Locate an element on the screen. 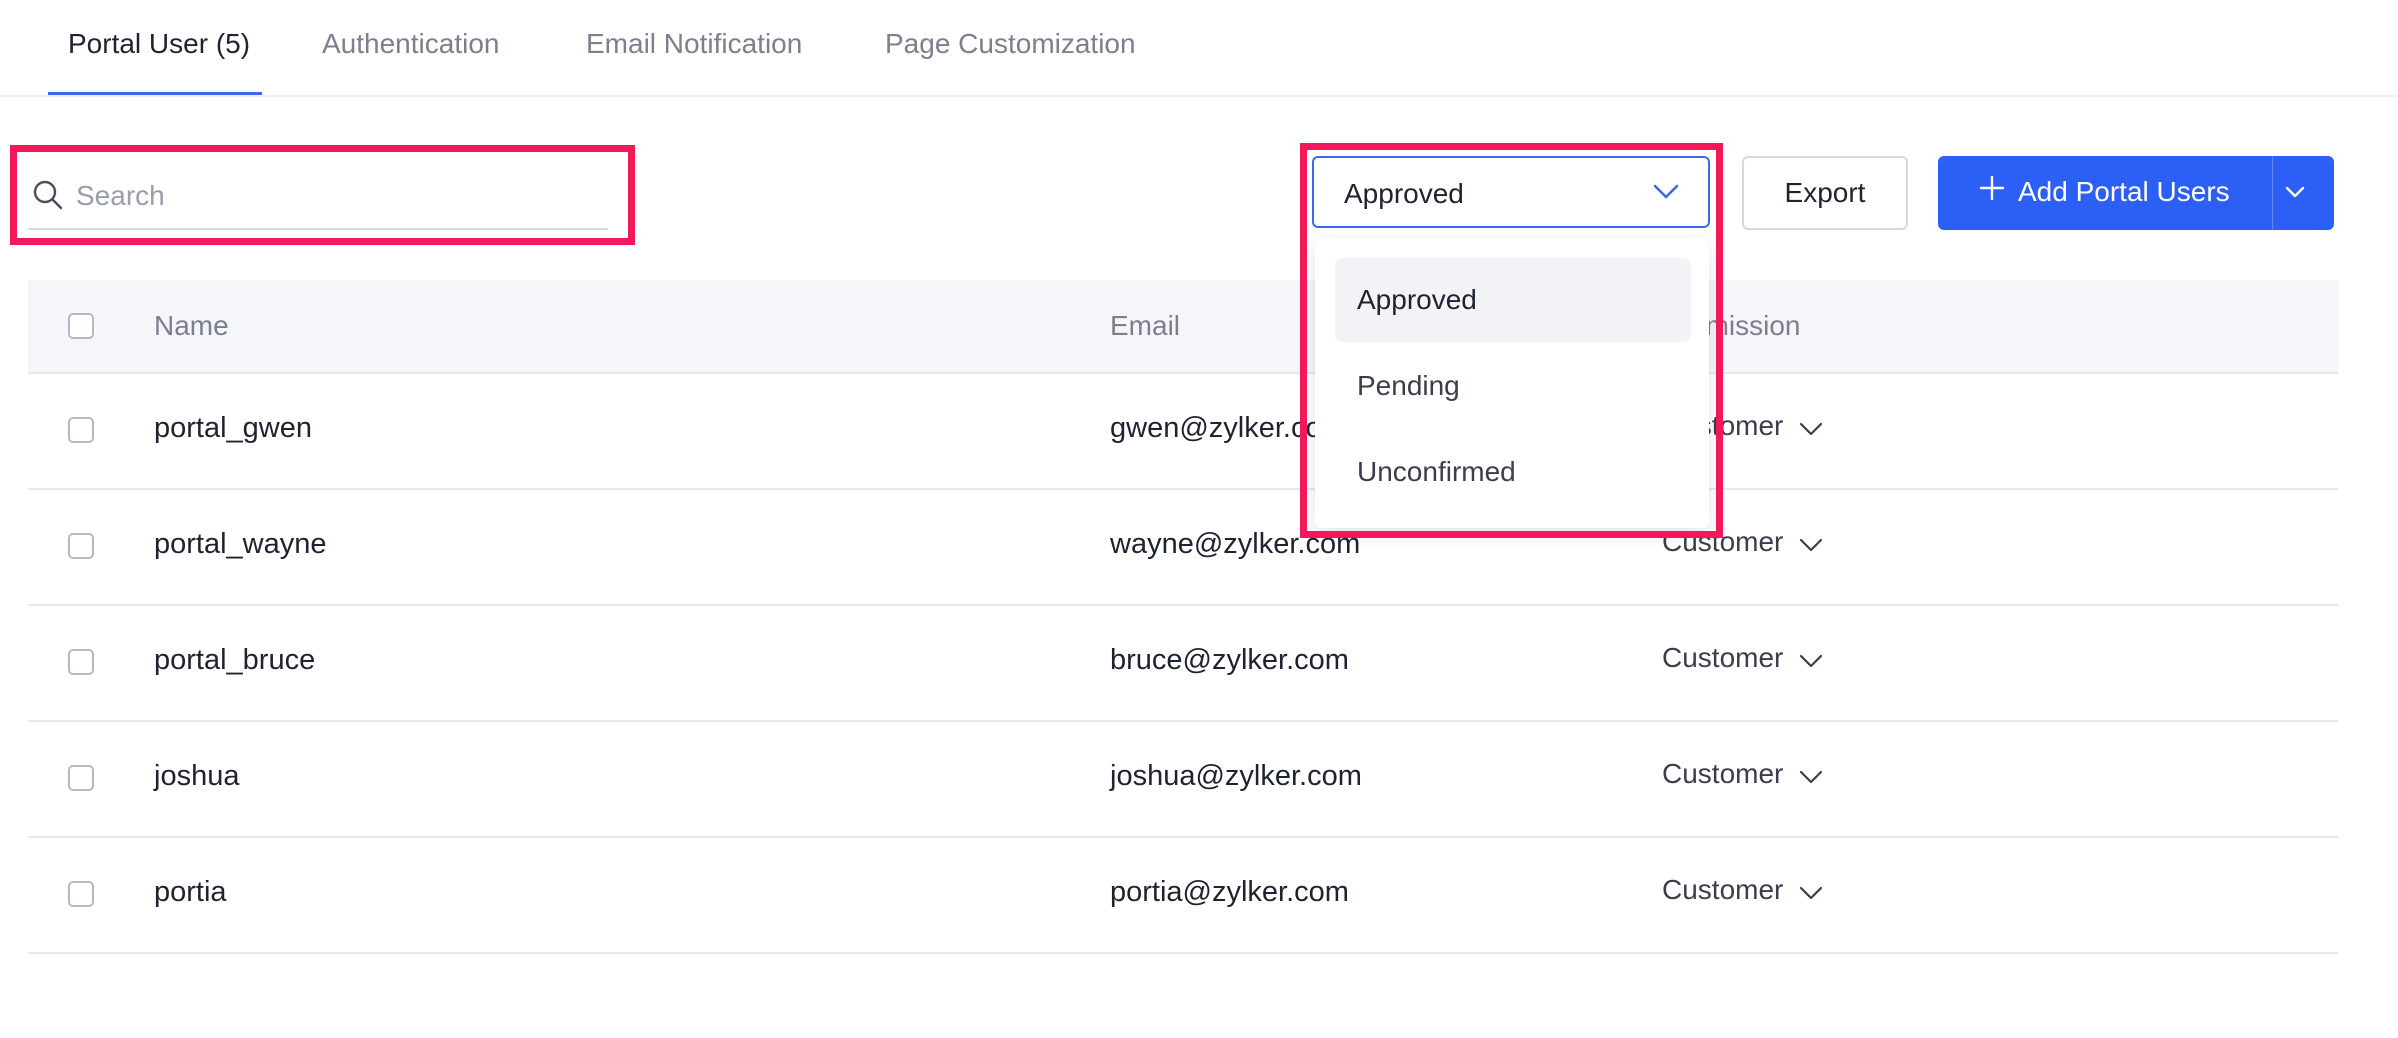  select-all-checkbox is located at coordinates (81, 326).